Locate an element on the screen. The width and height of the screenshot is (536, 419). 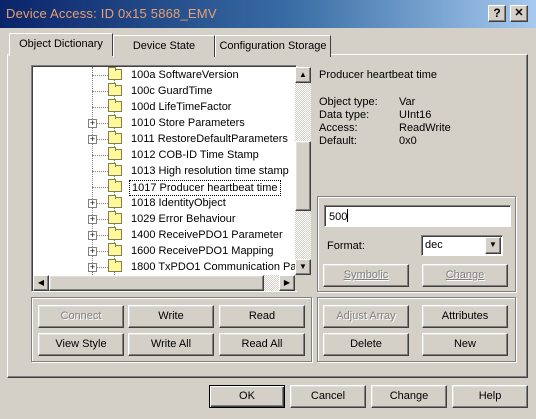
tree-item-label: 100a SoftwareVersion is located at coordinates (185, 75).